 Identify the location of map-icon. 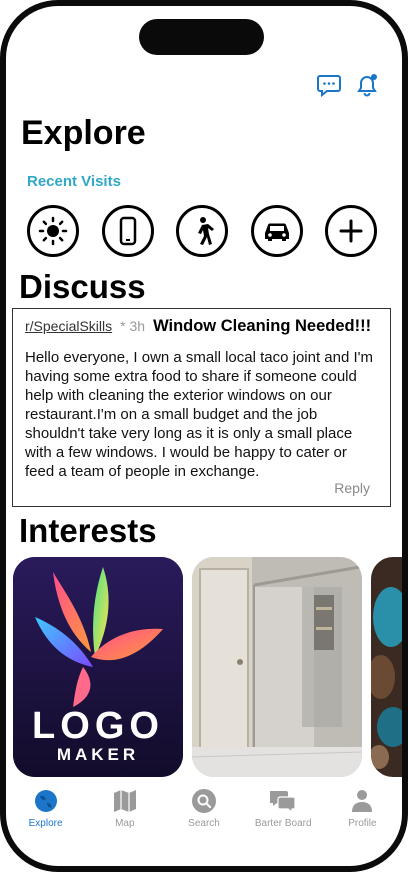
(124, 801).